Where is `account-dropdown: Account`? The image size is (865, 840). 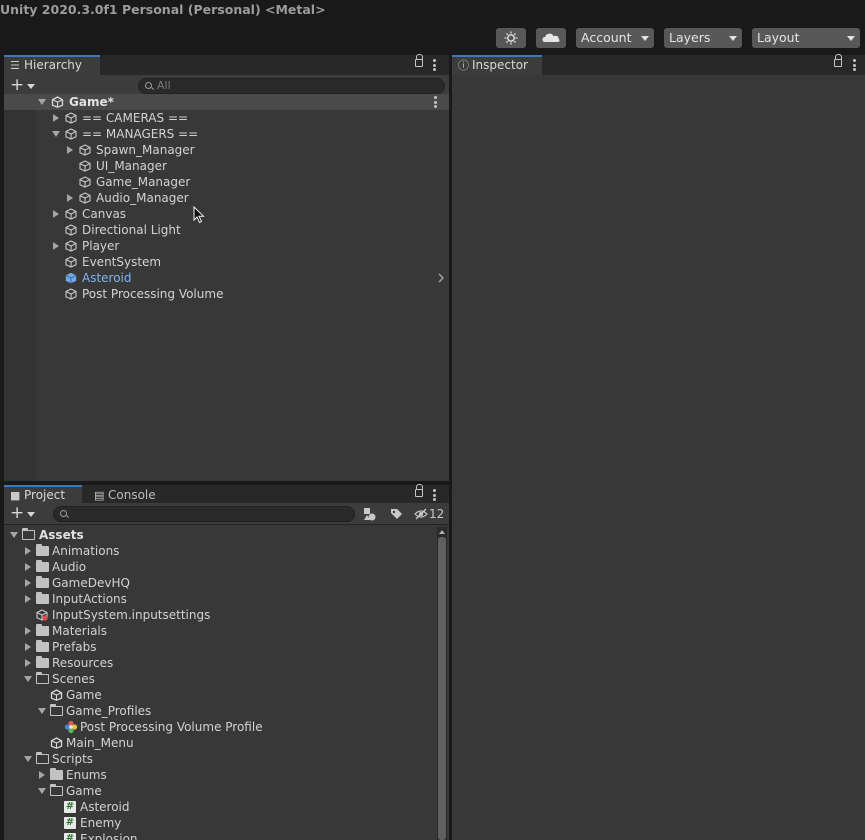 account-dropdown: Account is located at coordinates (615, 38).